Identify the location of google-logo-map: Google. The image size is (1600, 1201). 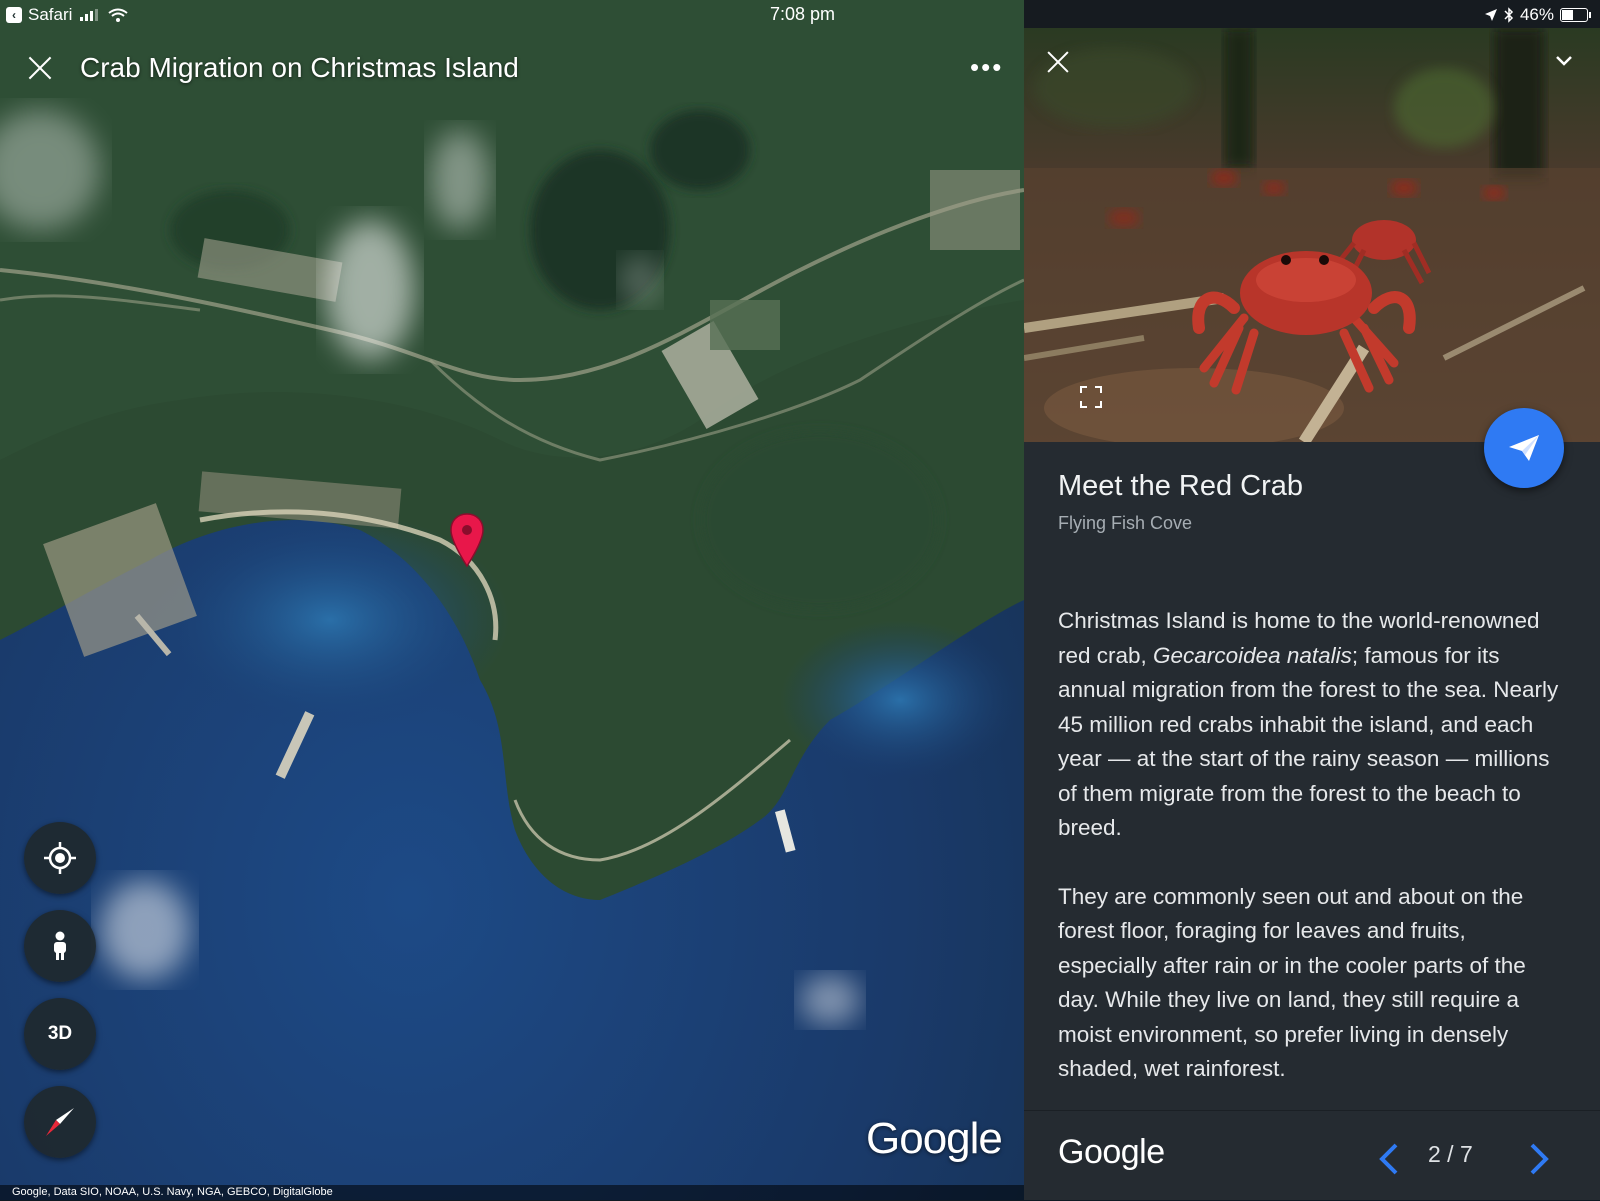
(934, 1138).